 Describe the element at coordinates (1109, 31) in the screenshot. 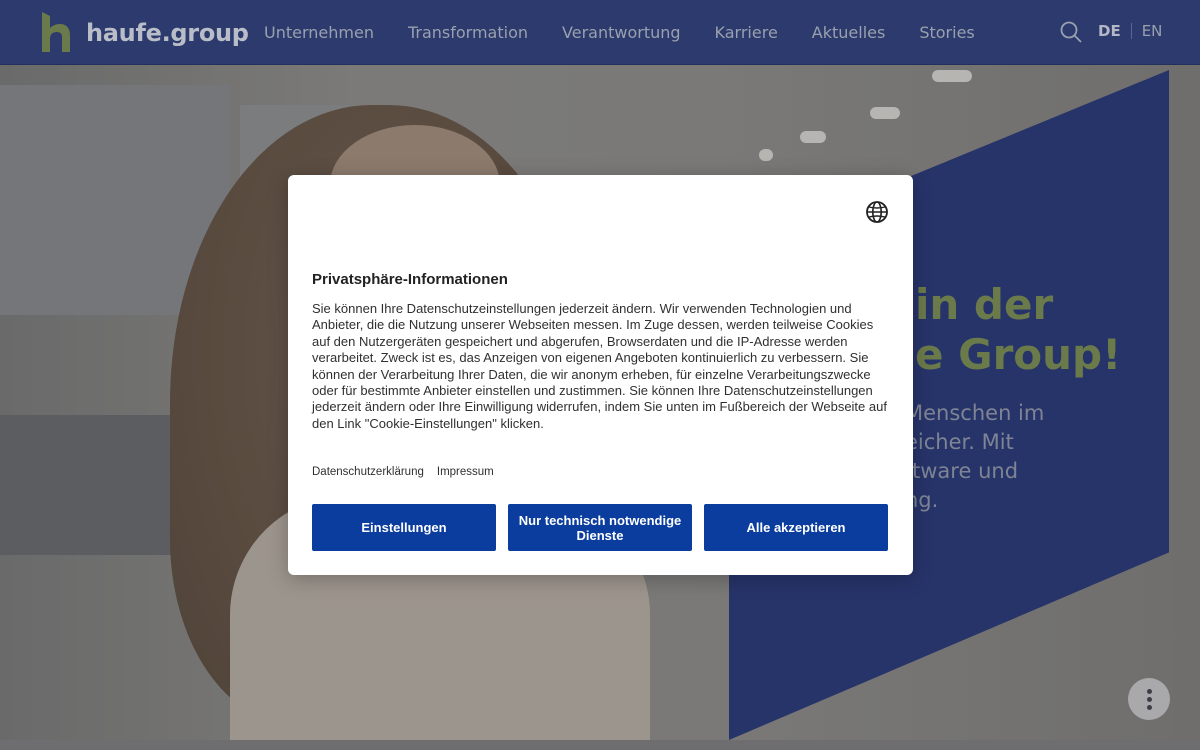

I see `lang-de-link: DE` at that location.